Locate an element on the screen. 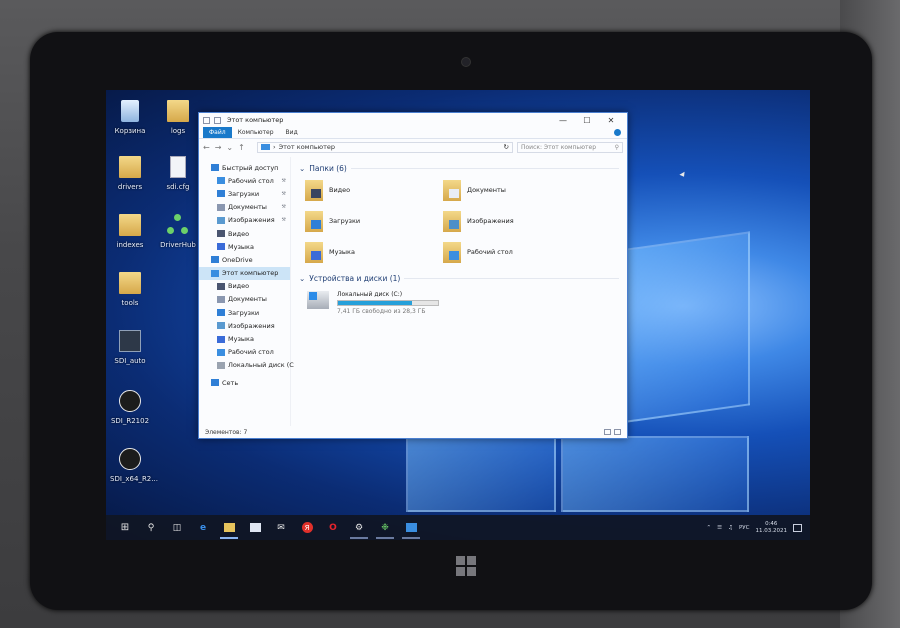  tab-file: Файл is located at coordinates (217, 132).